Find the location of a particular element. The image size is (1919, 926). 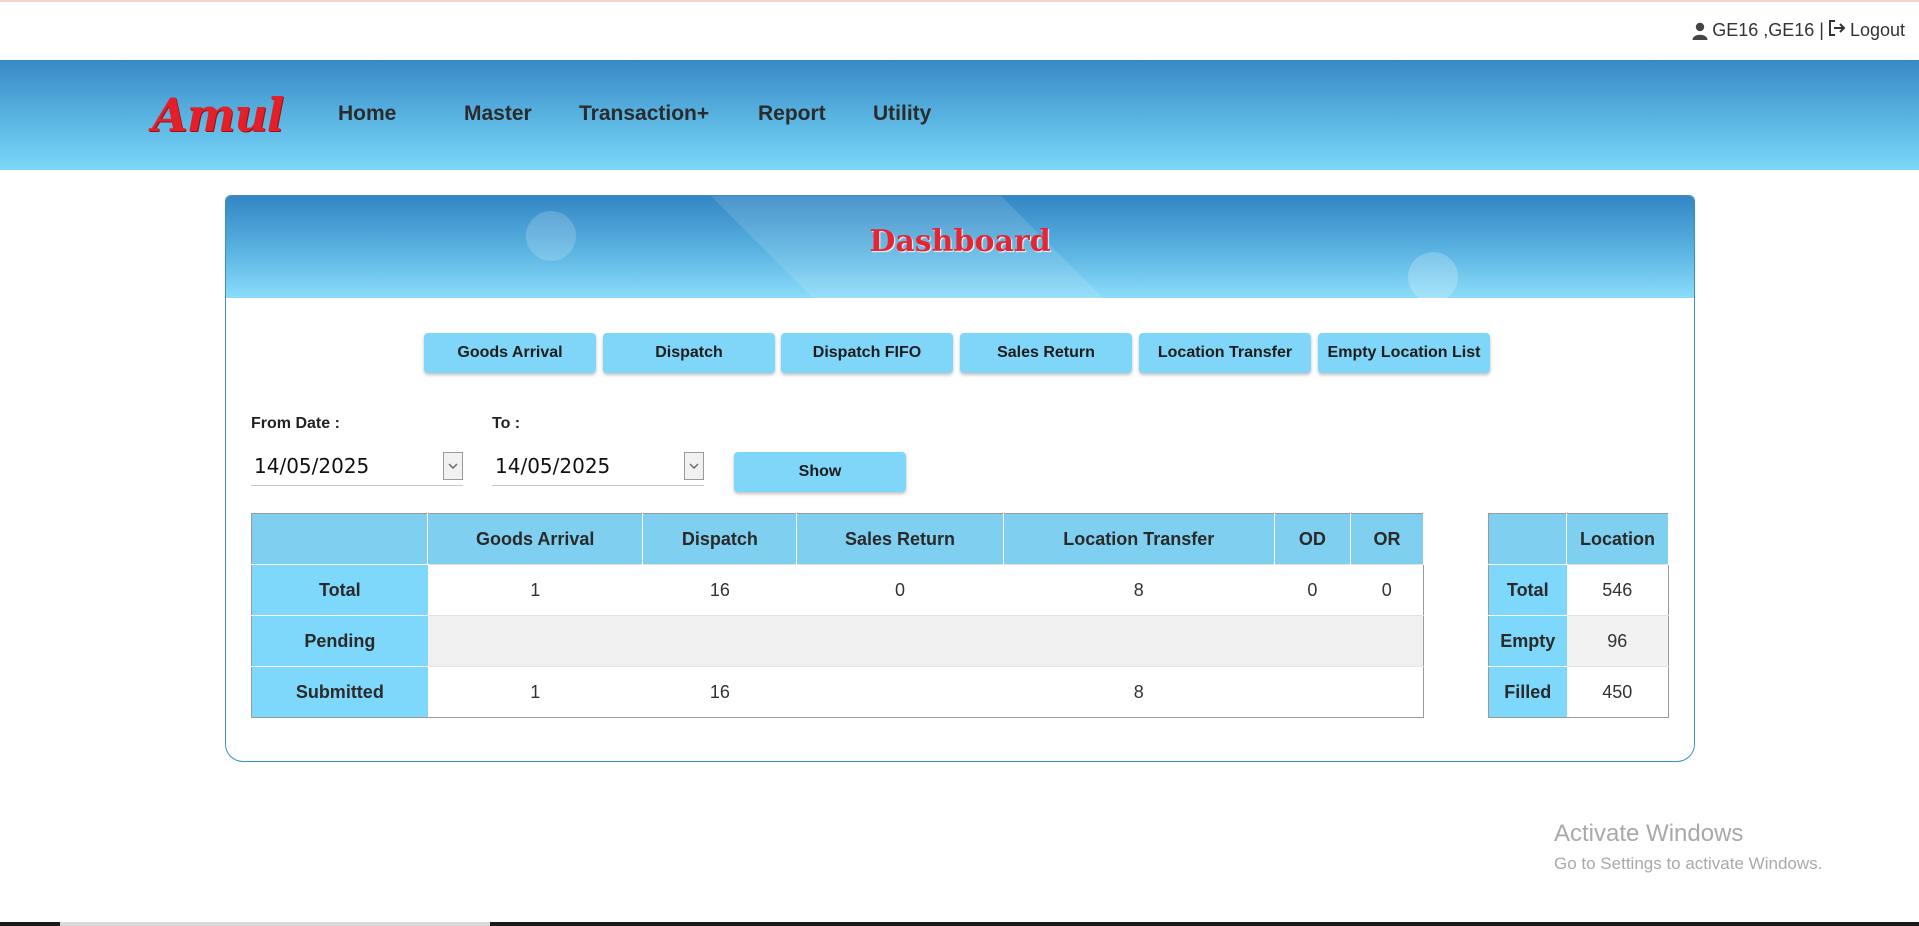

table-header: Location is located at coordinates (1617, 539).